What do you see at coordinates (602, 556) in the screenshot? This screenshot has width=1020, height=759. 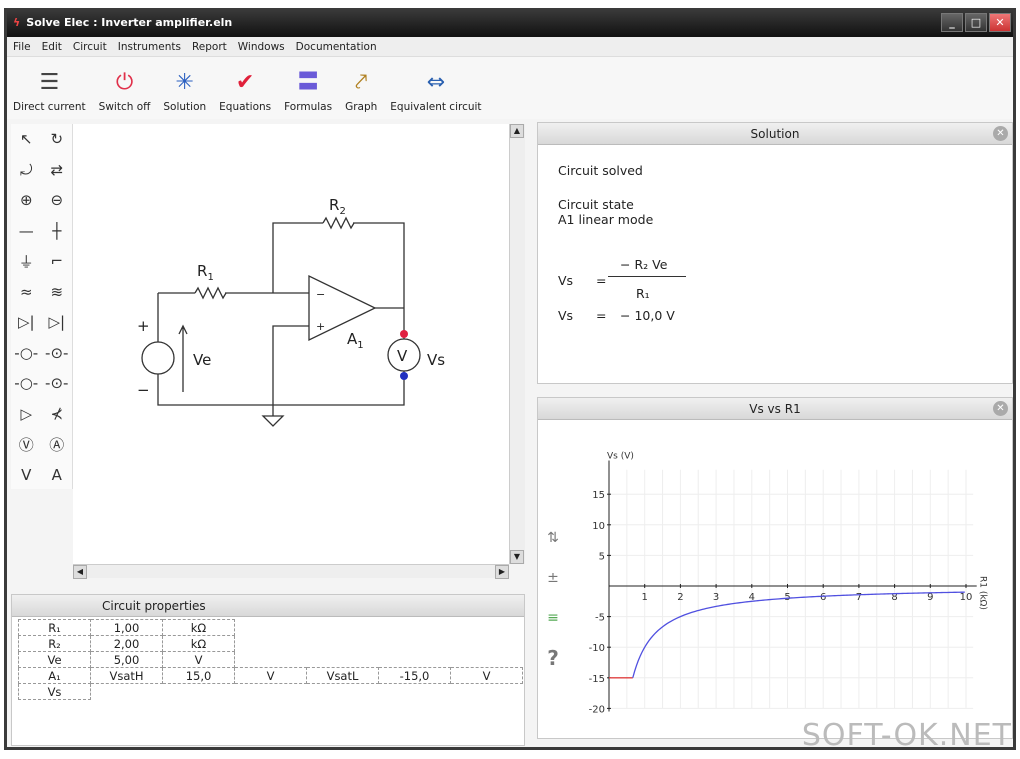 I see `y-tick-label: 5` at bounding box center [602, 556].